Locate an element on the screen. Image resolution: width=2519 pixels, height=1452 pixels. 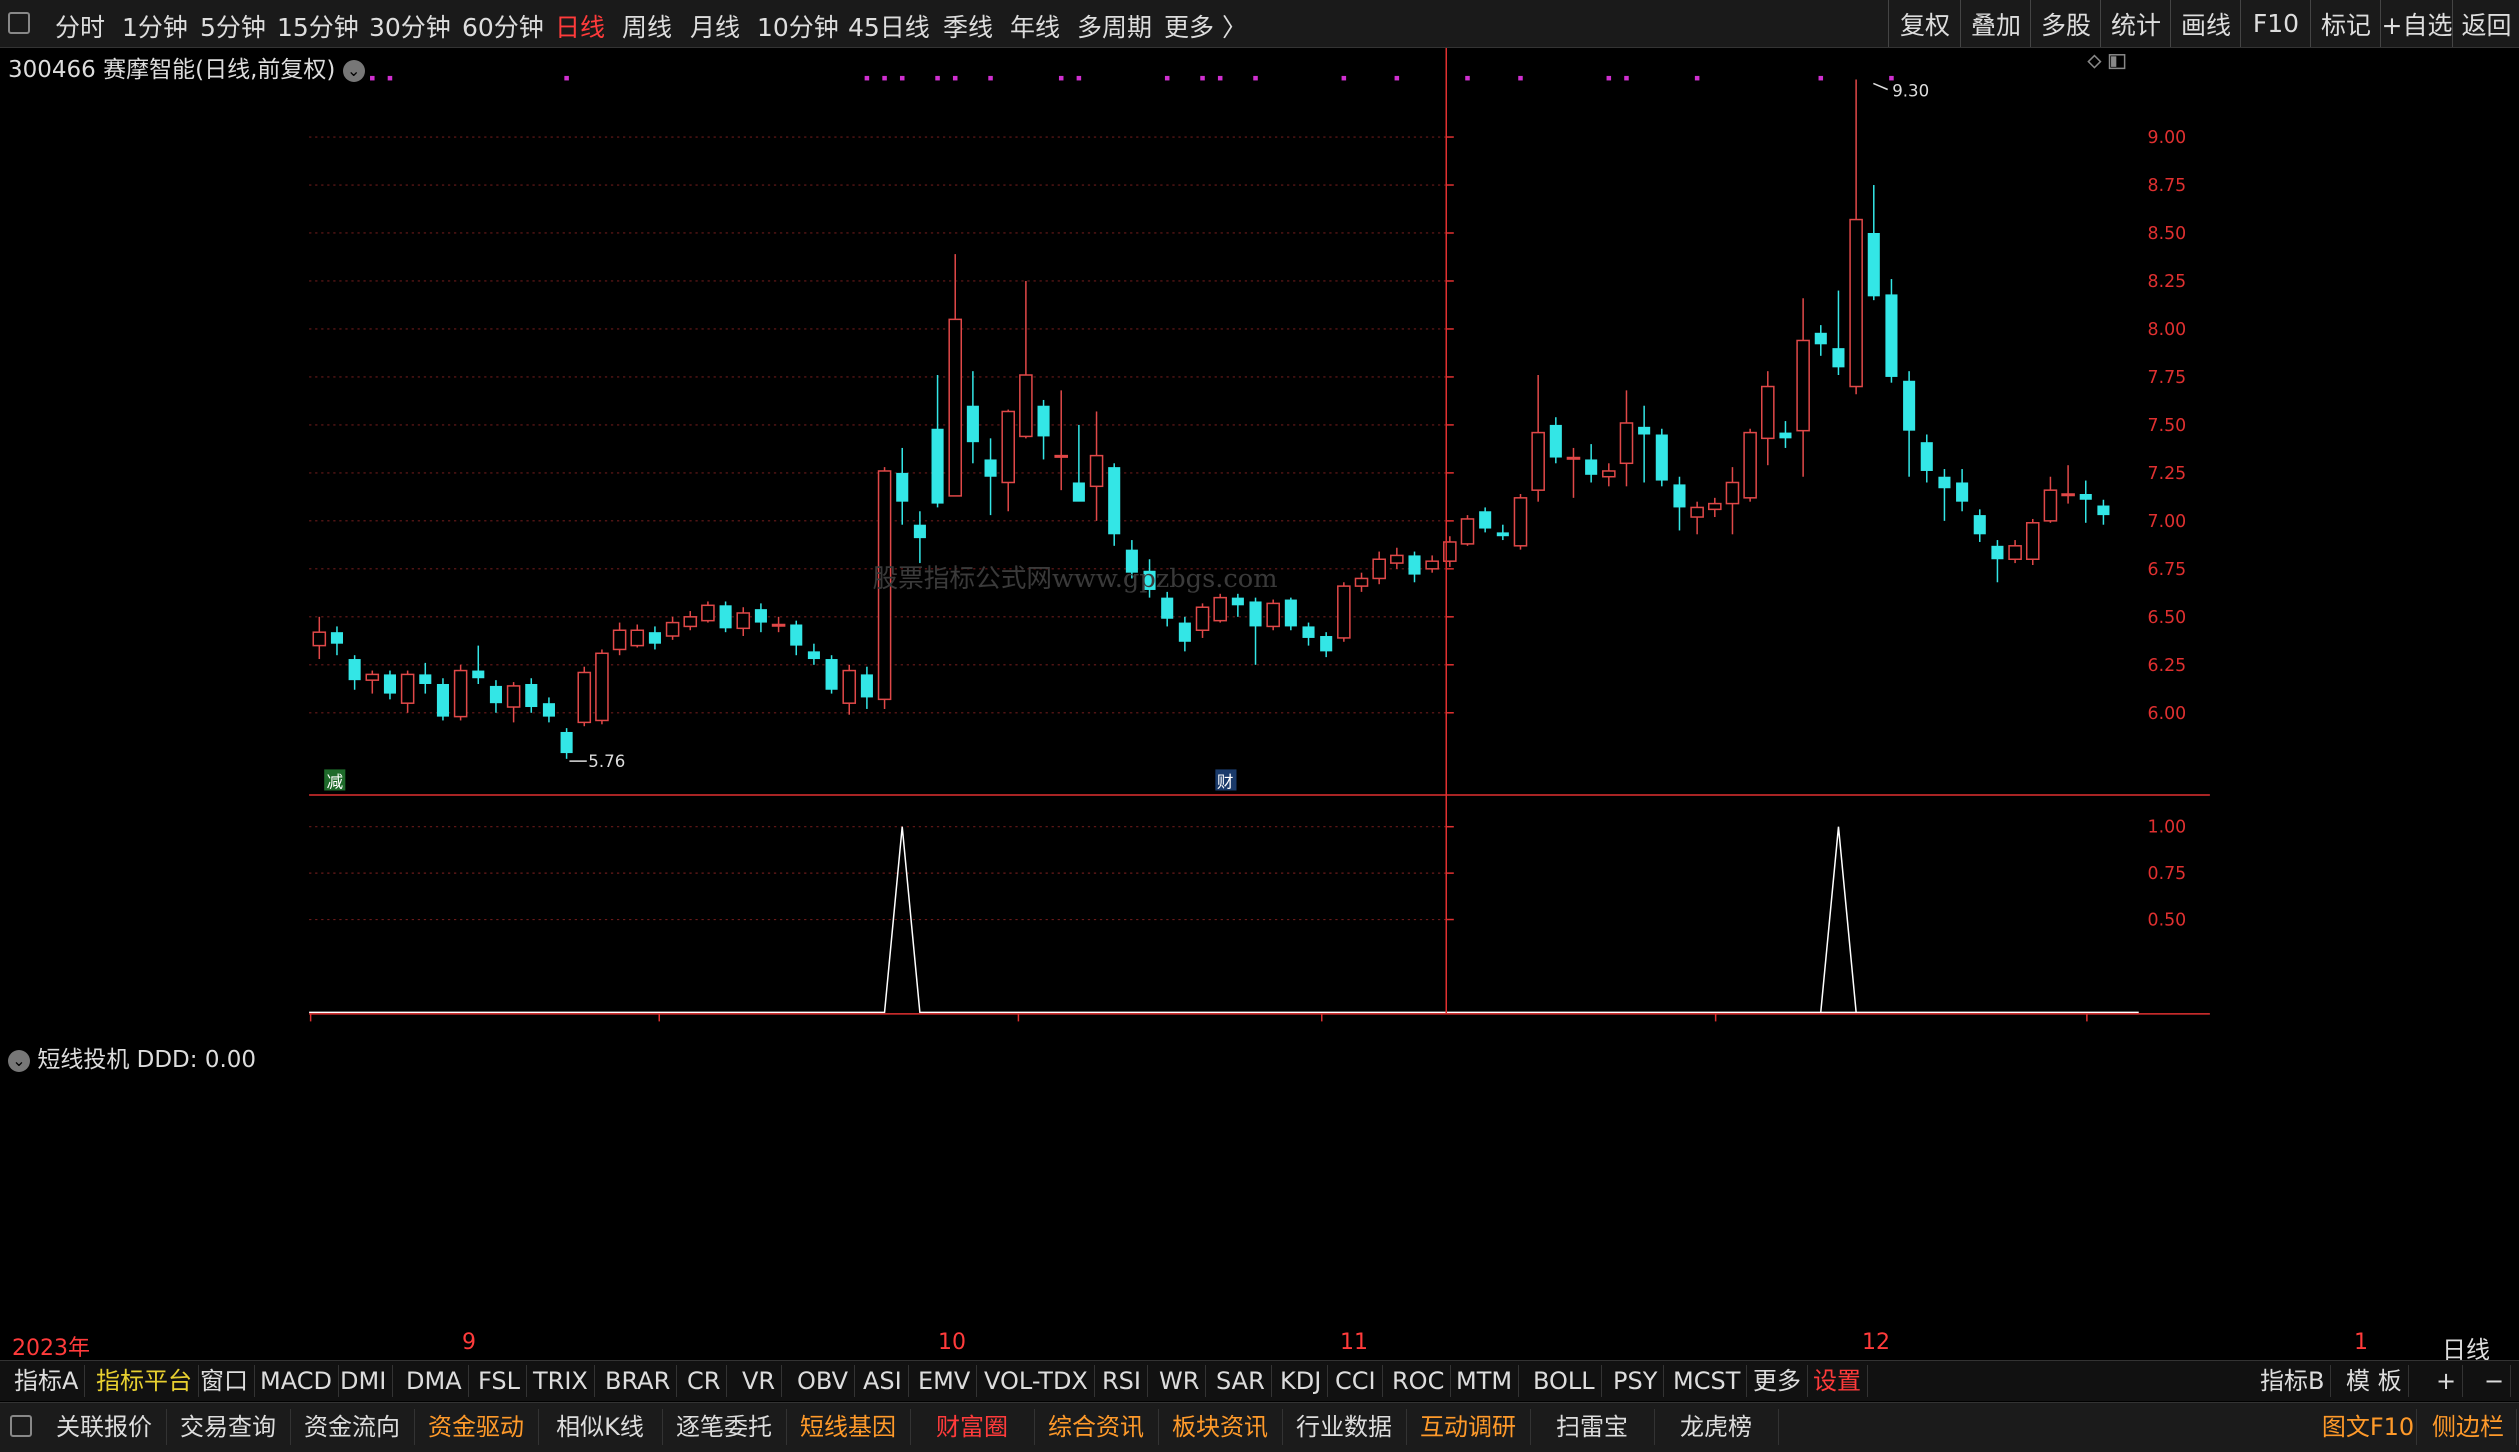
indicator-tab-20: ROC is located at coordinates (1419, 1381).